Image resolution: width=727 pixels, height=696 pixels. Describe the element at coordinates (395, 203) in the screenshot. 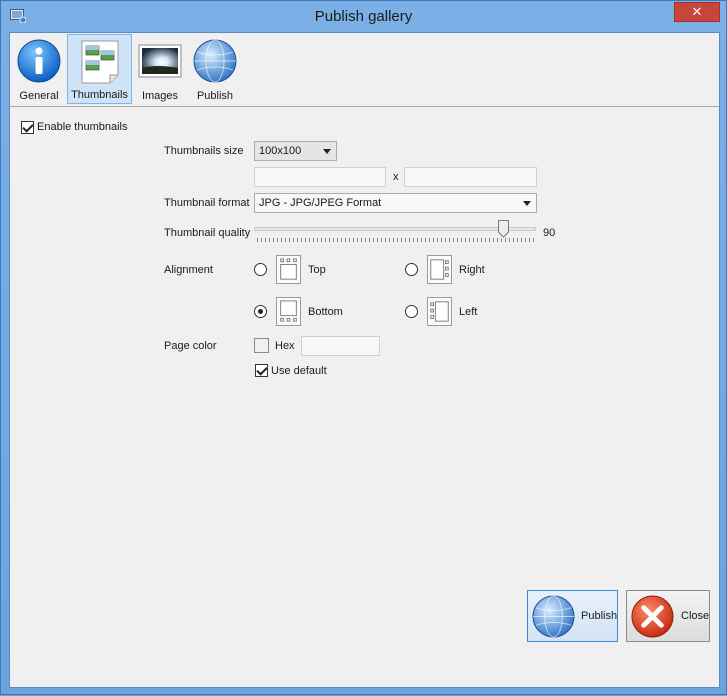

I see `thumbnail-format-select: JPG - JPG/JPEG Format` at that location.